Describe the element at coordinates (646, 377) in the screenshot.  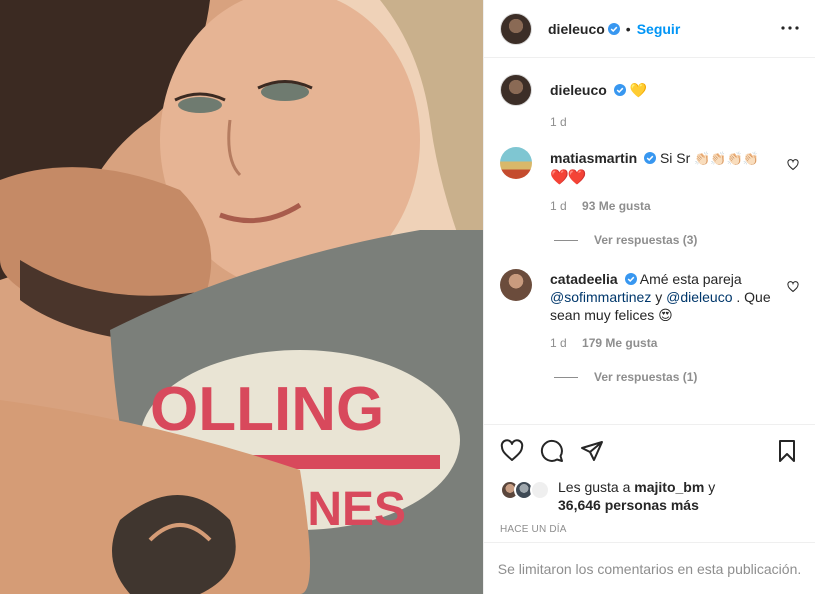
I see `view-replies-label: Ver respuestas (1)` at that location.